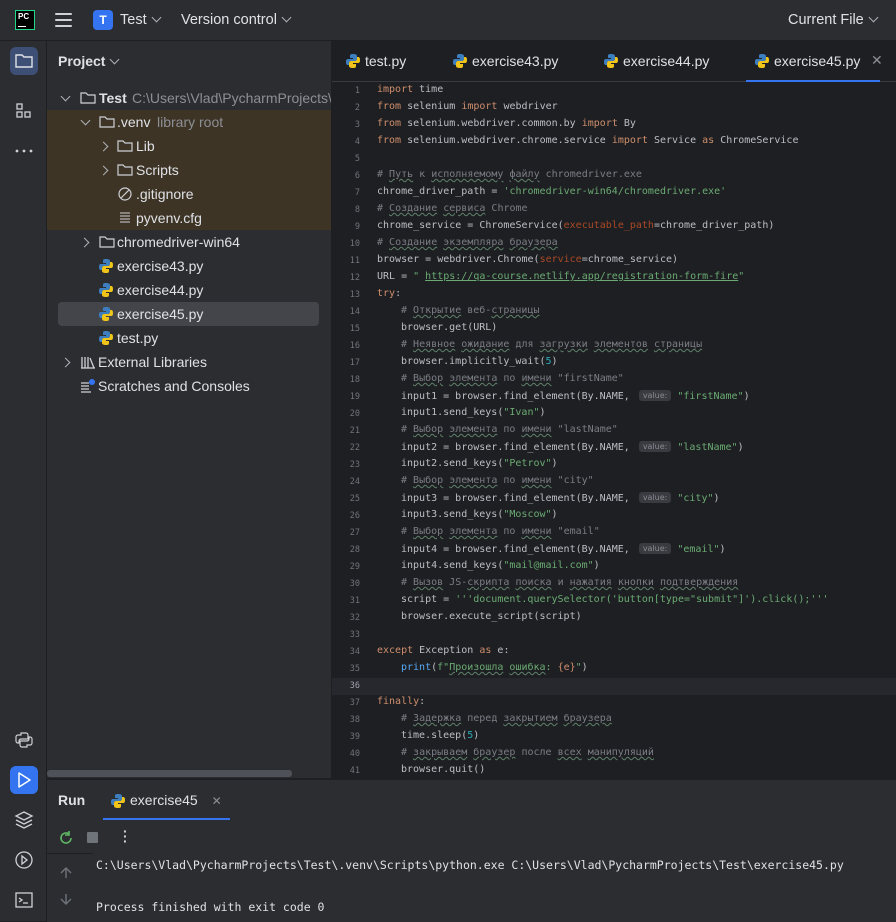 This screenshot has width=896, height=922. I want to click on line-number: 25, so click(354, 499).